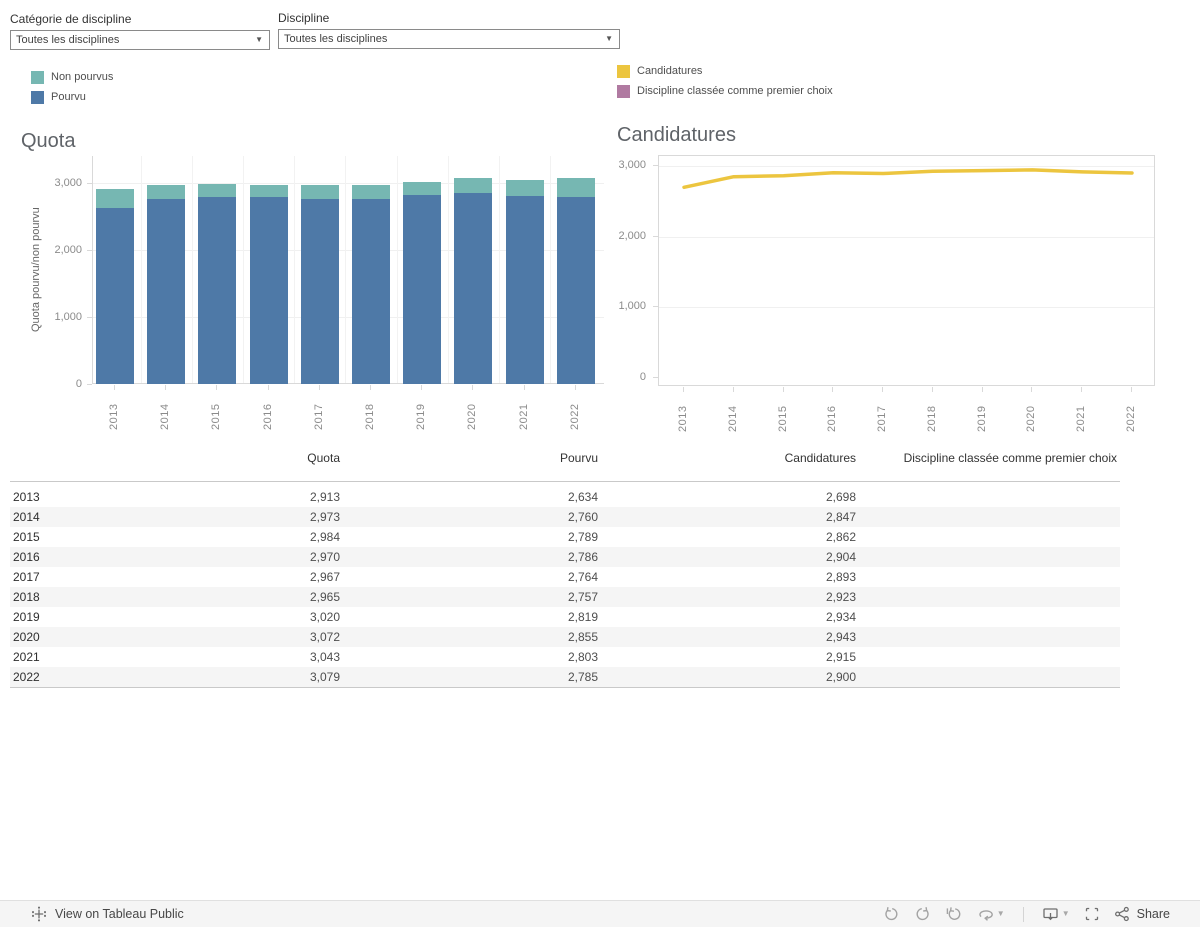  I want to click on quota-y-axis: 0 1,000 2,000 3,000, so click(62, 273).